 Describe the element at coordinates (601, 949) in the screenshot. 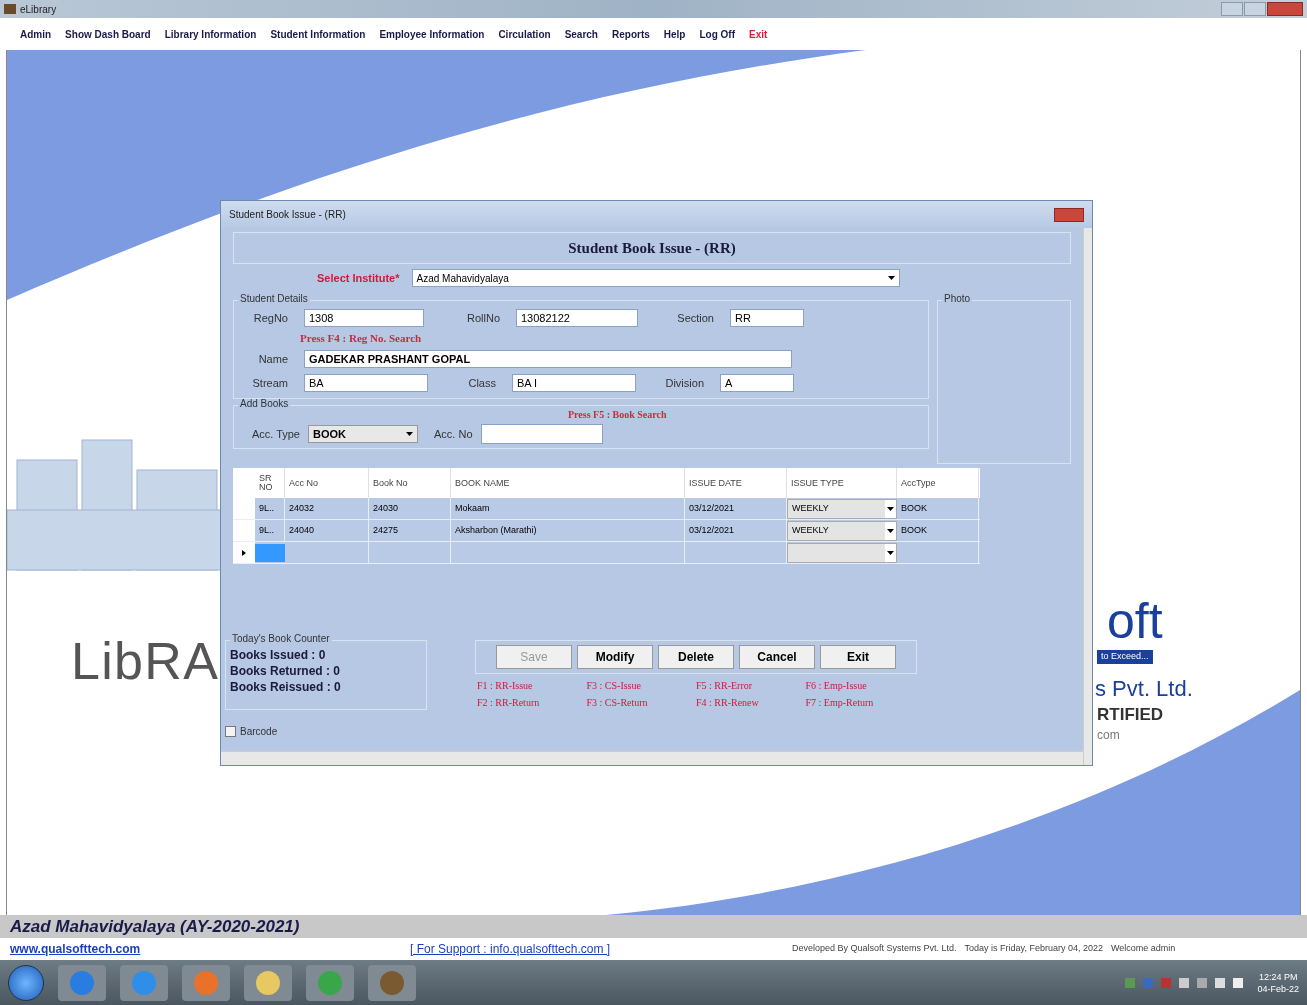

I see `support-link: [ For Support : info.qualsofttech.com ]` at that location.